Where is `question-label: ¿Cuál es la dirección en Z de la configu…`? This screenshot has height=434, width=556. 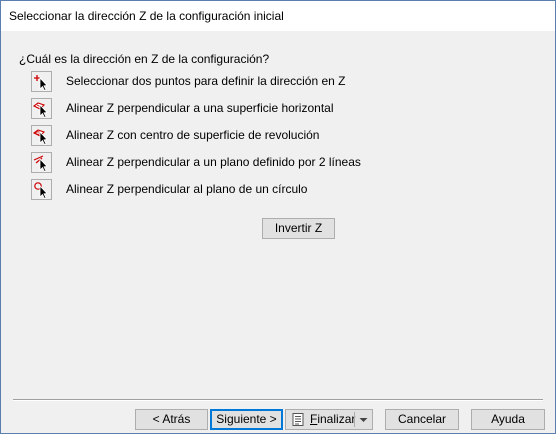
question-label: ¿Cuál es la dirección en Z de la configu… is located at coordinates (144, 59).